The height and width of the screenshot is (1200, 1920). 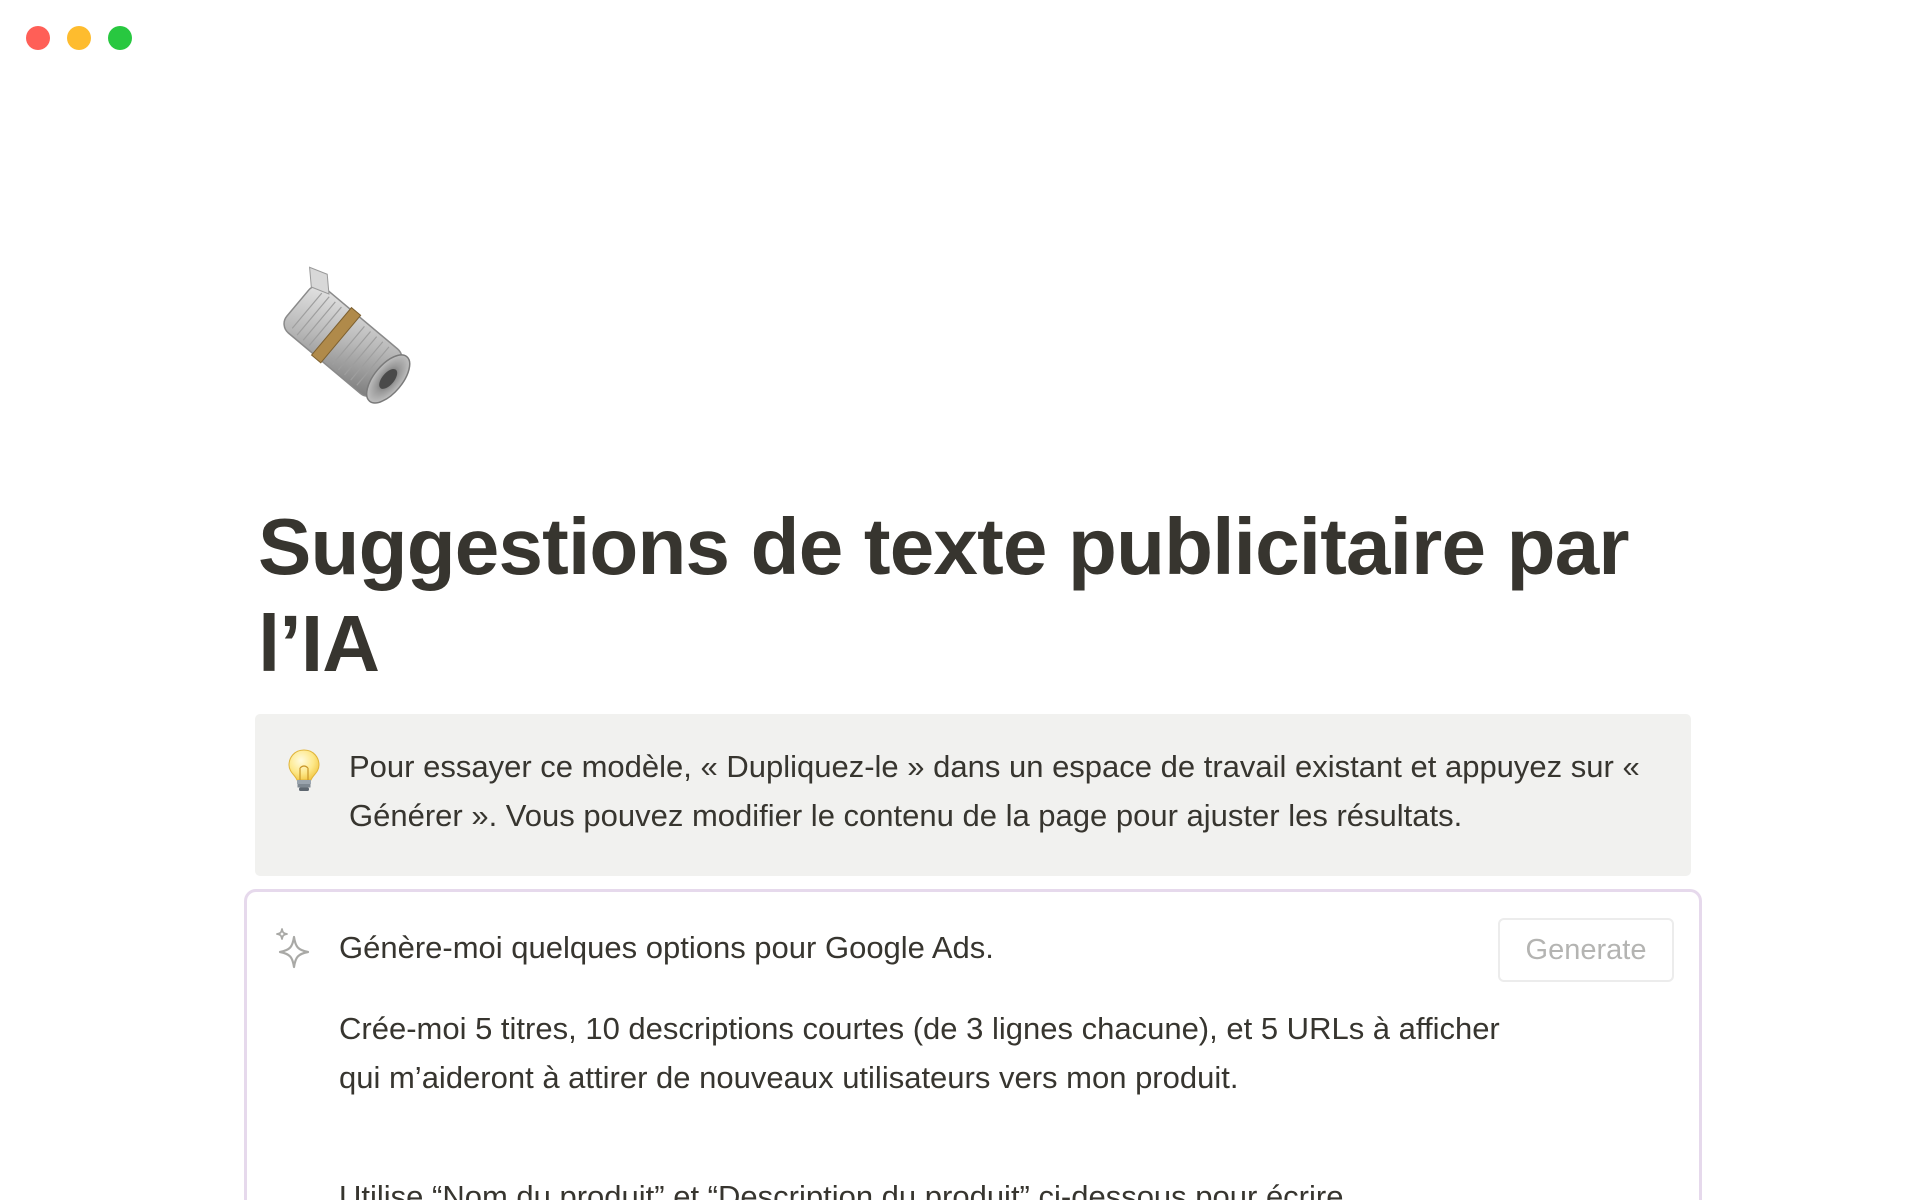 I want to click on generate-button: Generate, so click(x=1586, y=950).